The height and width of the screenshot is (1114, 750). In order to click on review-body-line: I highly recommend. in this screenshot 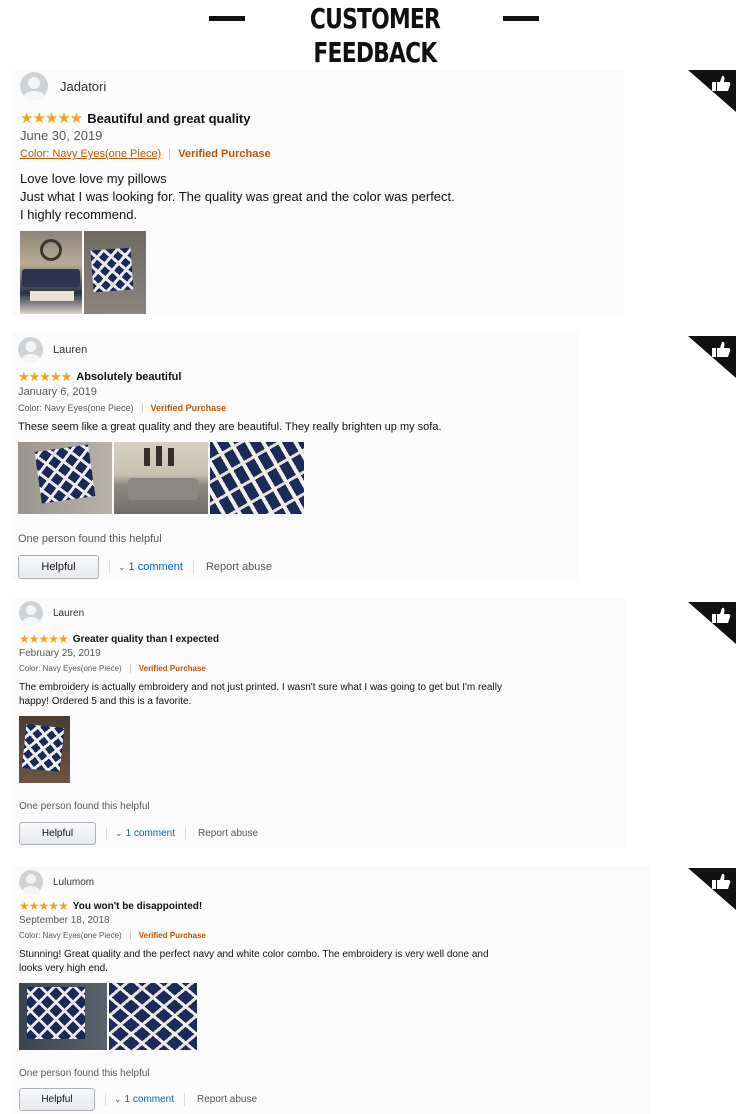, I will do `click(79, 214)`.